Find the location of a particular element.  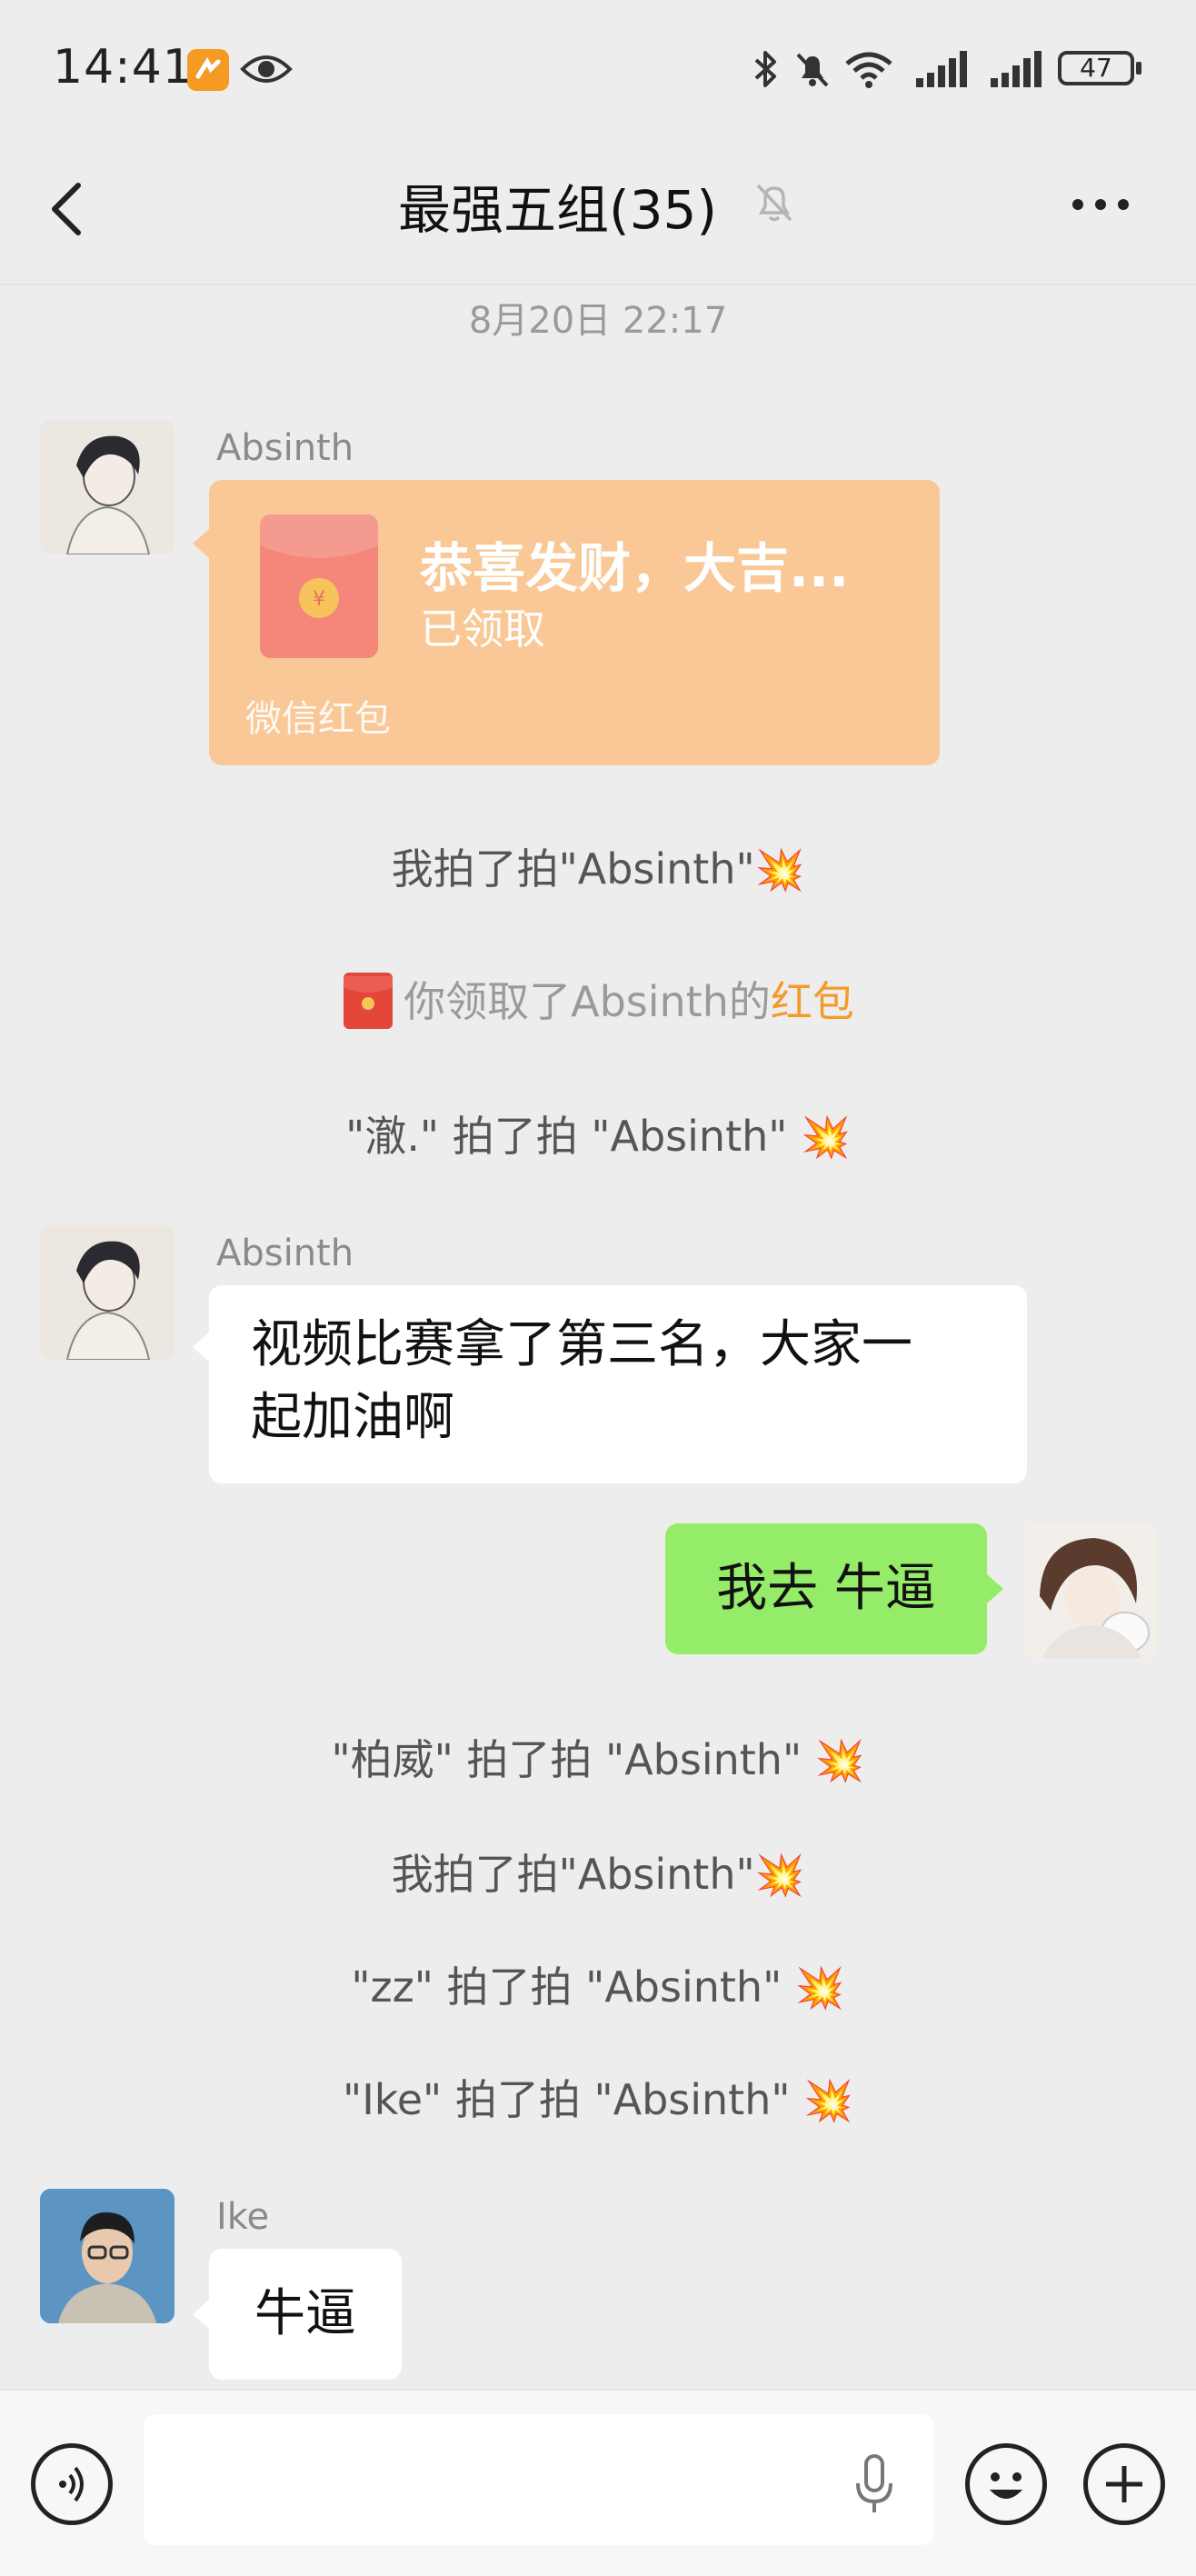

microphone-button is located at coordinates (874, 2485).